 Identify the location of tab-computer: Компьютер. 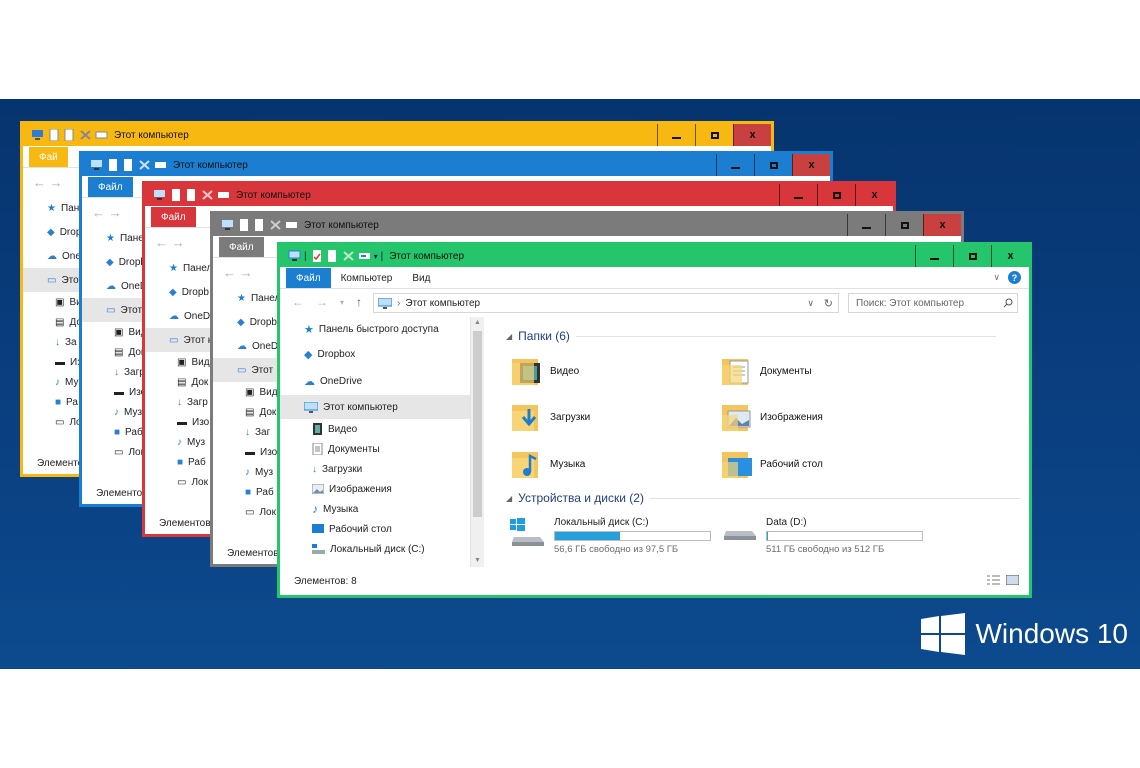
(367, 278).